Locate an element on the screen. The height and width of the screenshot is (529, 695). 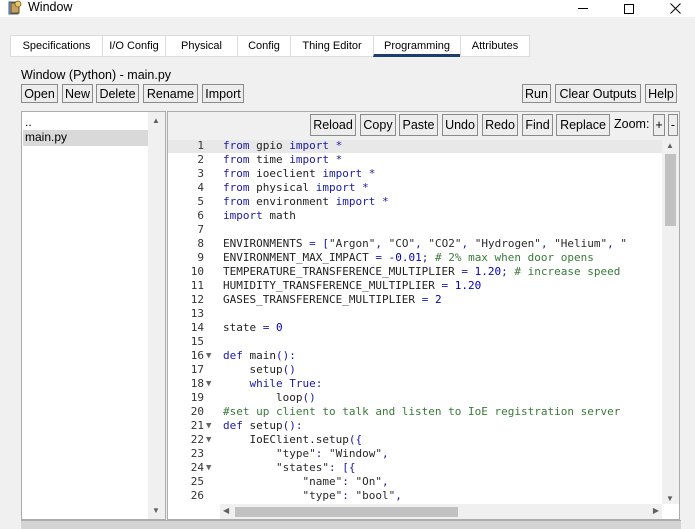
line-number: 4 is located at coordinates (200, 187).